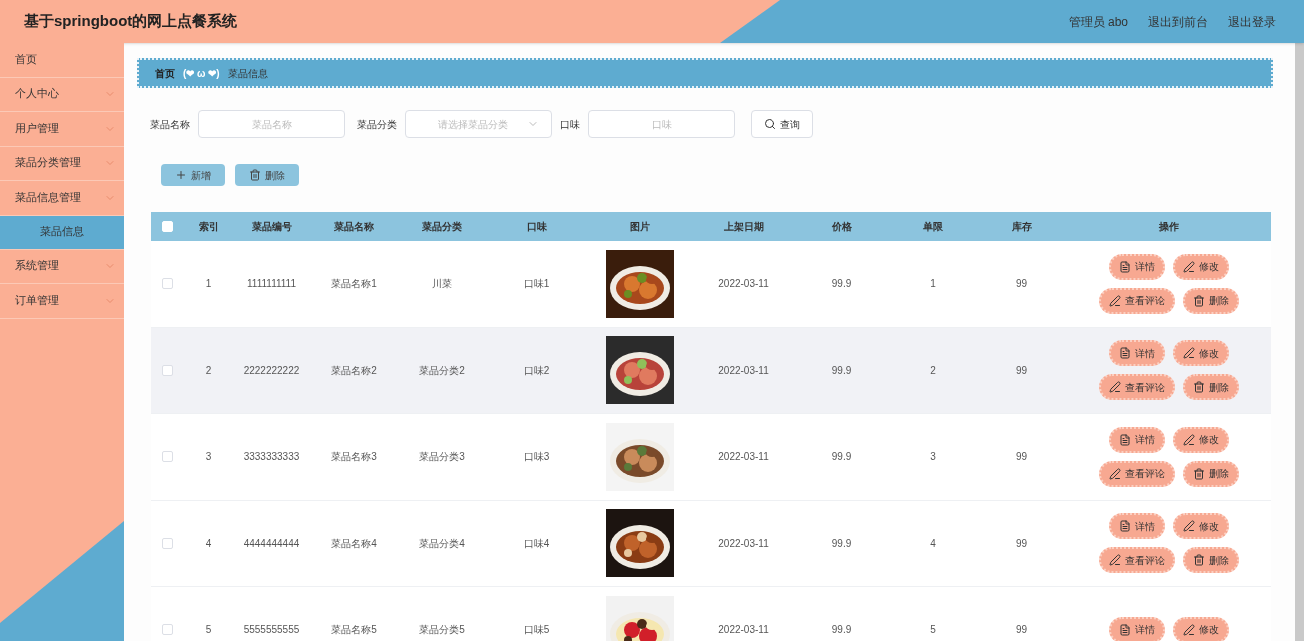 This screenshot has height=641, width=1304. I want to click on table-cell-text: 口味3, so click(536, 457).